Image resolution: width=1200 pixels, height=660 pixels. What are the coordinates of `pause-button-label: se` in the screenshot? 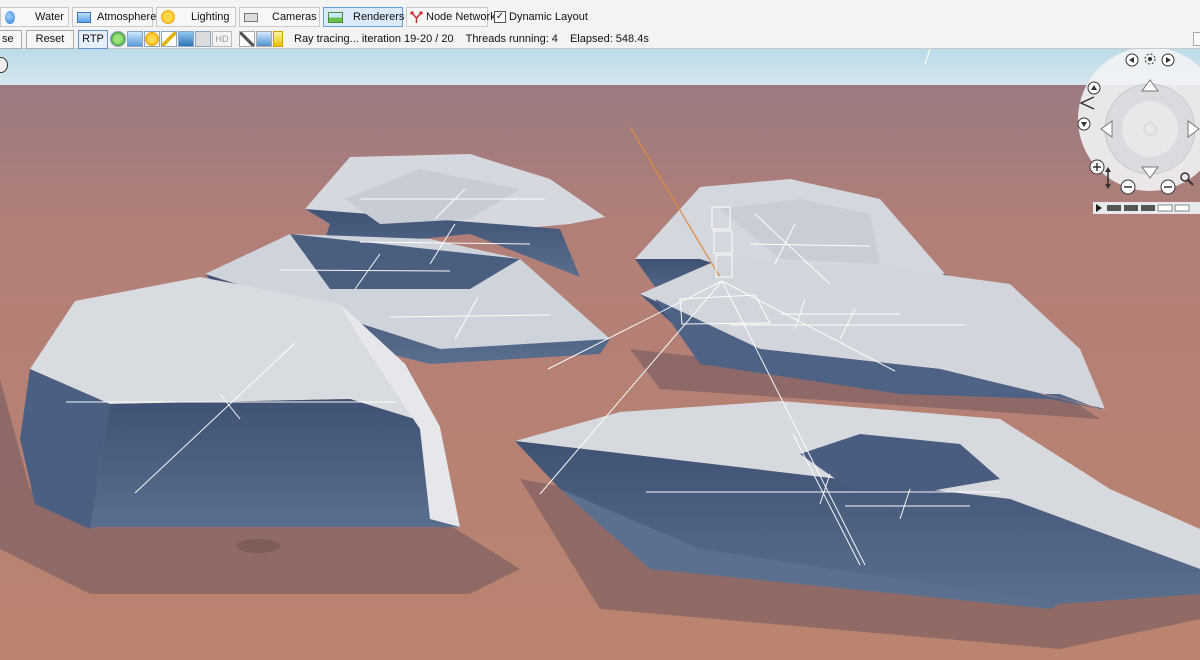 It's located at (8, 39).